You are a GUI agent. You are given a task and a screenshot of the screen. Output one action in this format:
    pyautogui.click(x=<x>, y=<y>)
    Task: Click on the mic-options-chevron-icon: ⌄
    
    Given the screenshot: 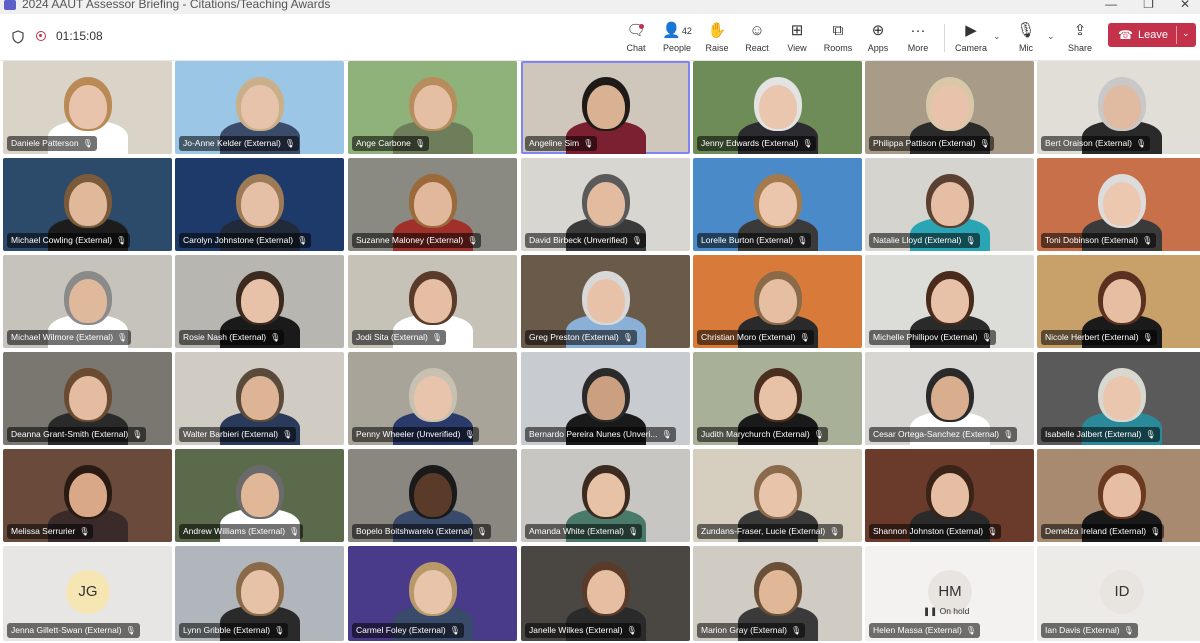 What is the action you would take?
    pyautogui.click(x=1051, y=36)
    